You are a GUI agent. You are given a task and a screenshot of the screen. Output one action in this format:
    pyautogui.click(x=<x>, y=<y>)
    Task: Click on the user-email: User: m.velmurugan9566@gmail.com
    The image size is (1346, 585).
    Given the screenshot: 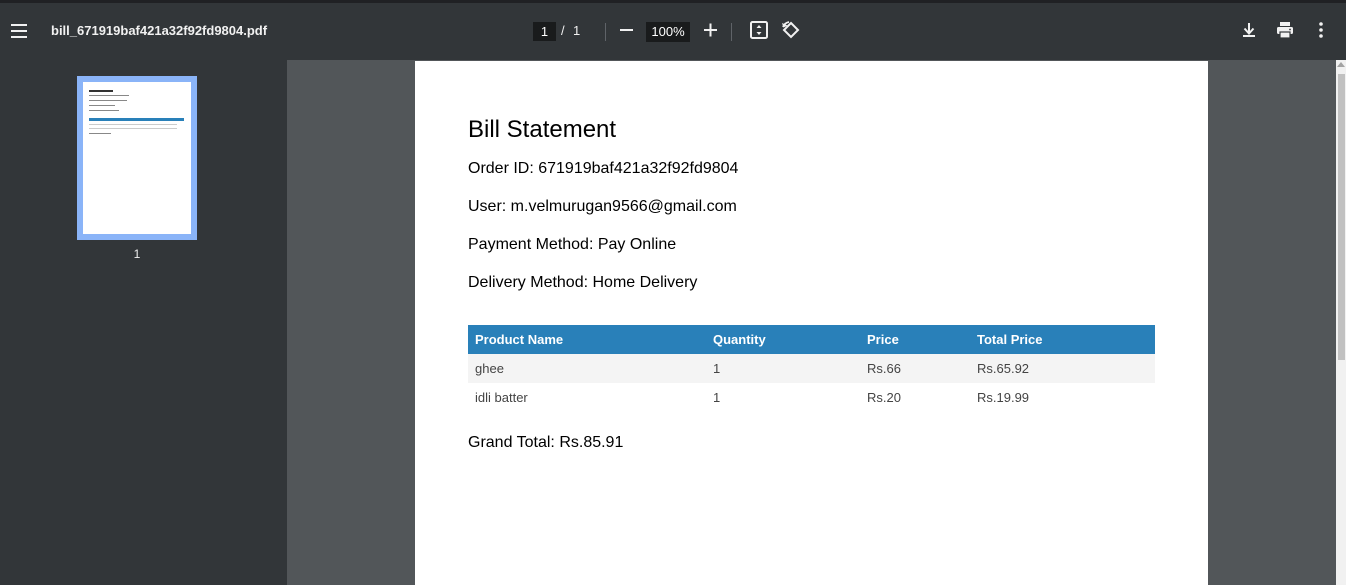 What is the action you would take?
    pyautogui.click(x=602, y=206)
    